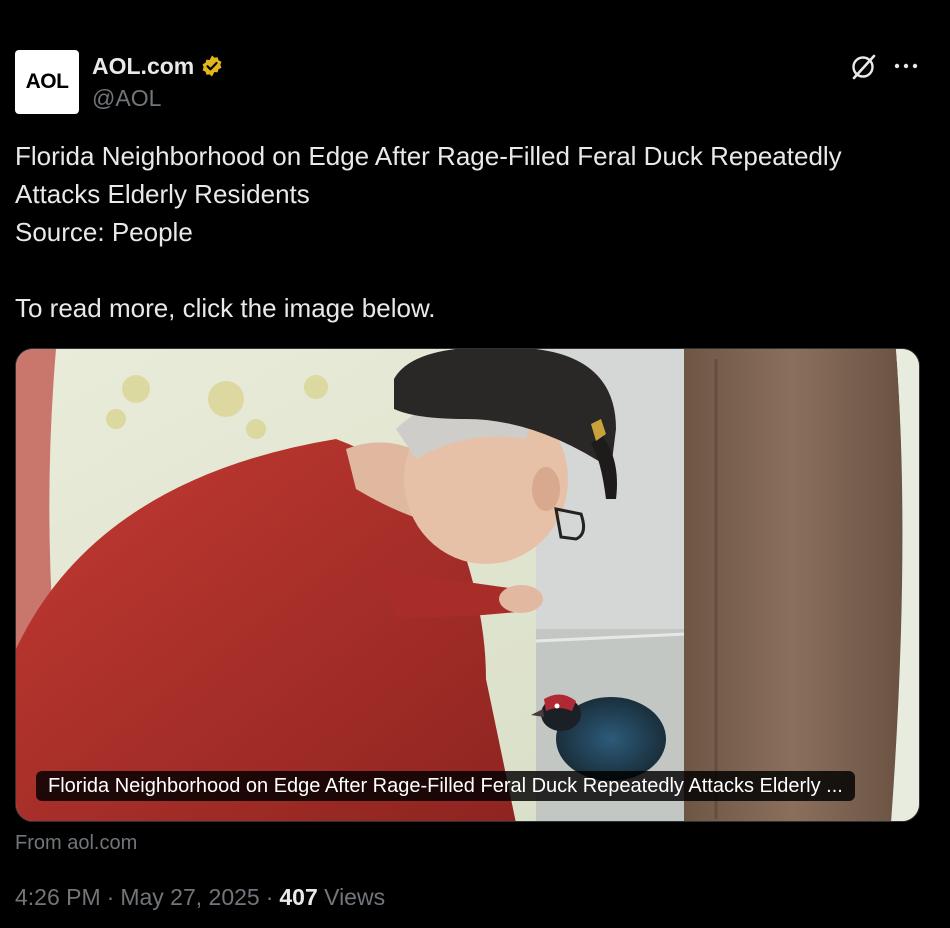  What do you see at coordinates (76, 843) in the screenshot?
I see `link-source: From aol.com` at bounding box center [76, 843].